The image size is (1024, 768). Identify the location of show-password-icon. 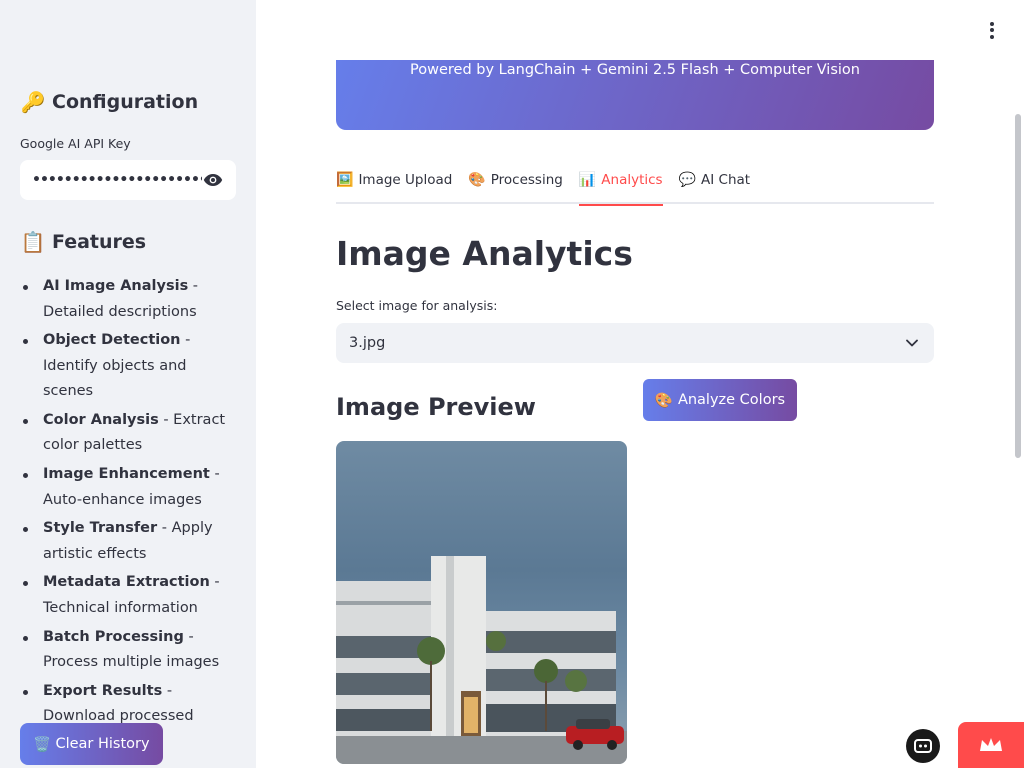
(213, 180).